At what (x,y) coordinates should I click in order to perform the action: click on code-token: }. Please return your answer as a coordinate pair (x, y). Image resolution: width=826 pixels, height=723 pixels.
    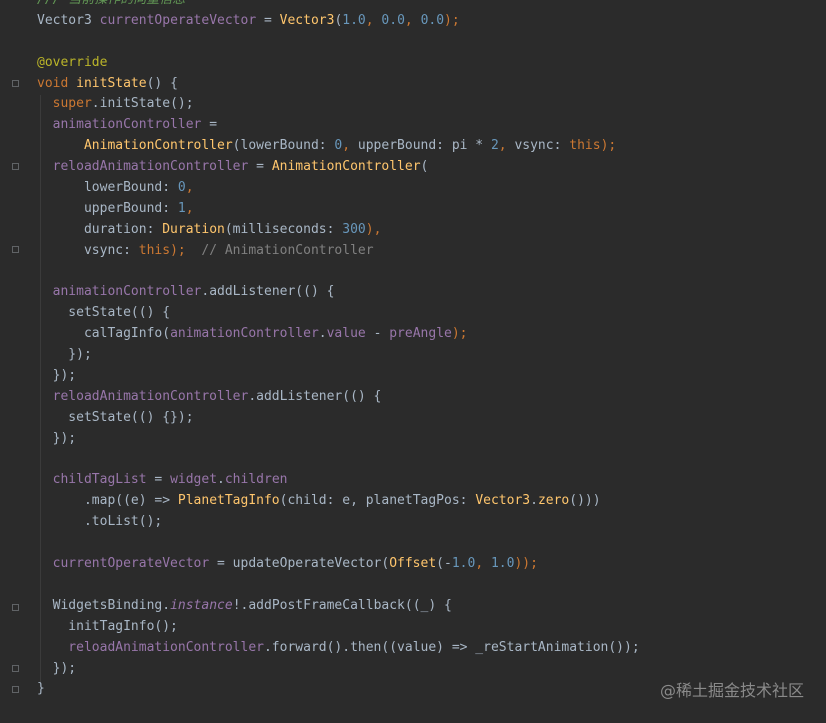
    Looking at the image, I should click on (41, 689).